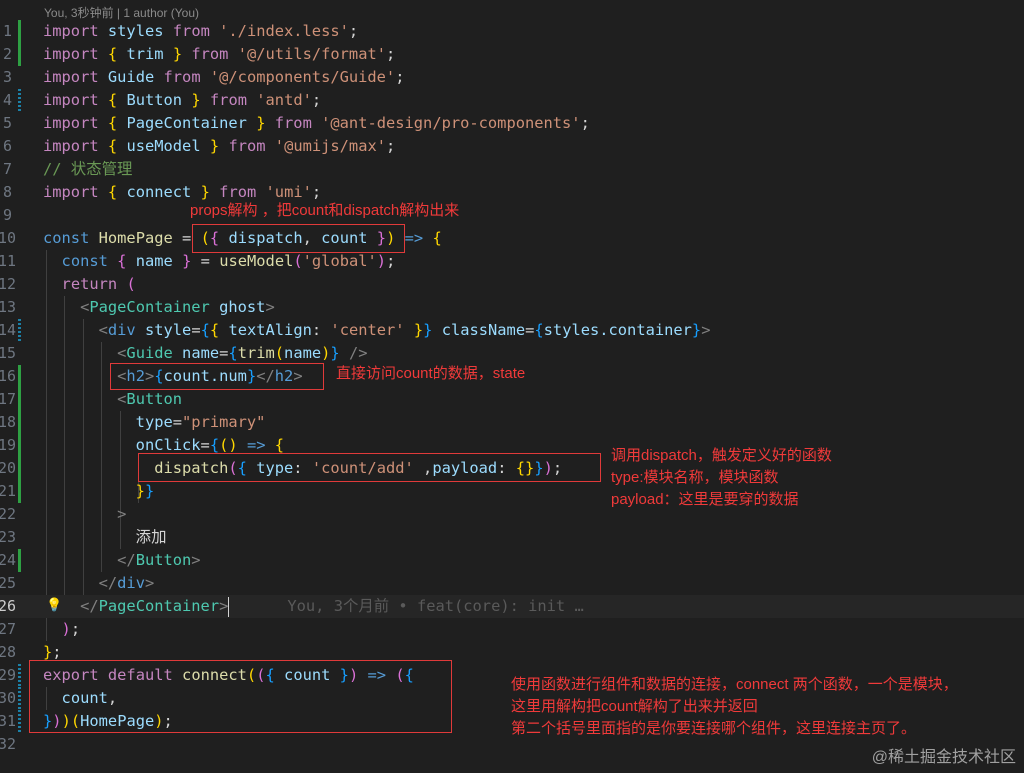  What do you see at coordinates (512, 491) in the screenshot?
I see `code-line-21: 21 }}` at bounding box center [512, 491].